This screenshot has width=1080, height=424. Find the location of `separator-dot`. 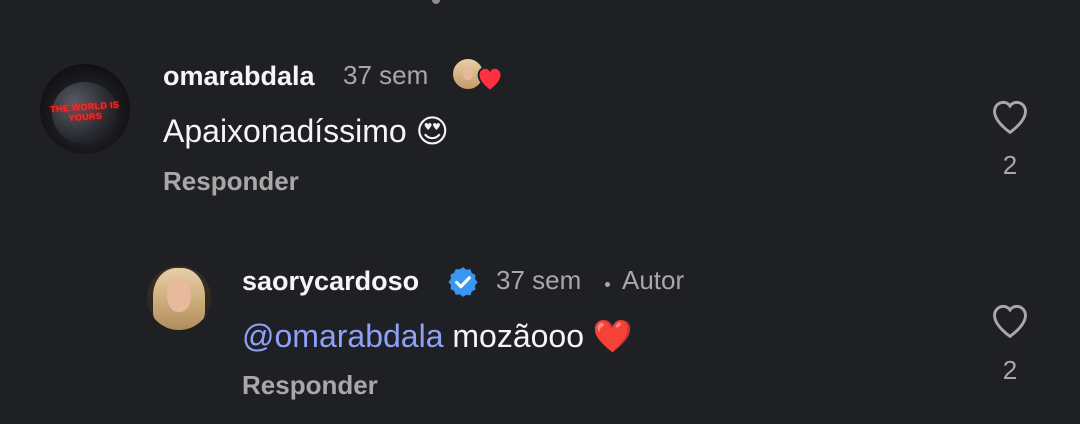

separator-dot is located at coordinates (607, 284).